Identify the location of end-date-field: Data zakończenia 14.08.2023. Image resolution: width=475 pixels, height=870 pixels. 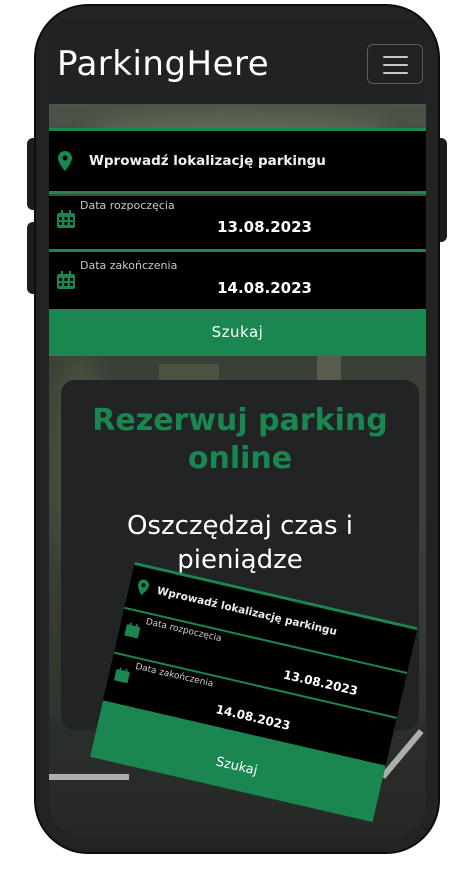
(237, 279).